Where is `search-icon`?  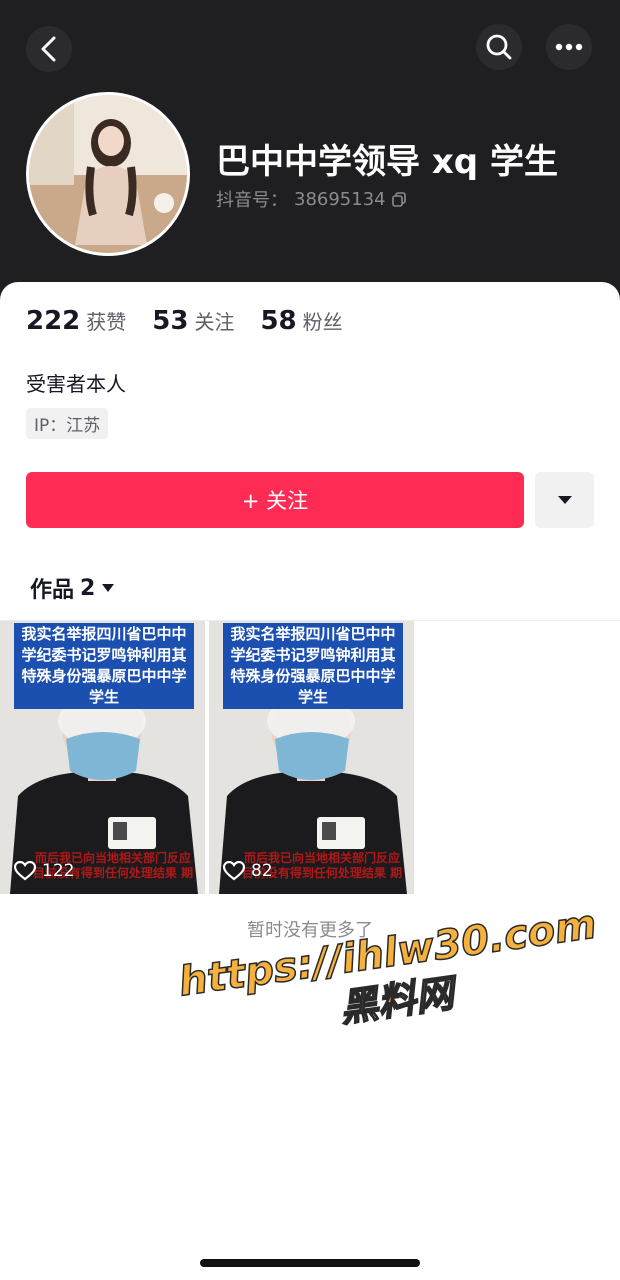 search-icon is located at coordinates (499, 47).